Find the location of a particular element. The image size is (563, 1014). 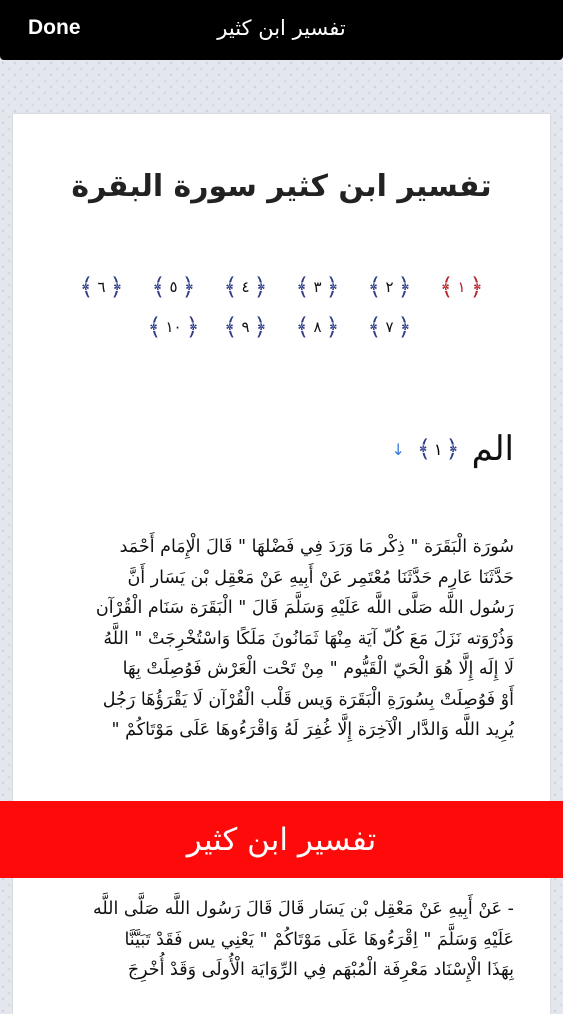

verse-number: ٩ is located at coordinates (245, 327).